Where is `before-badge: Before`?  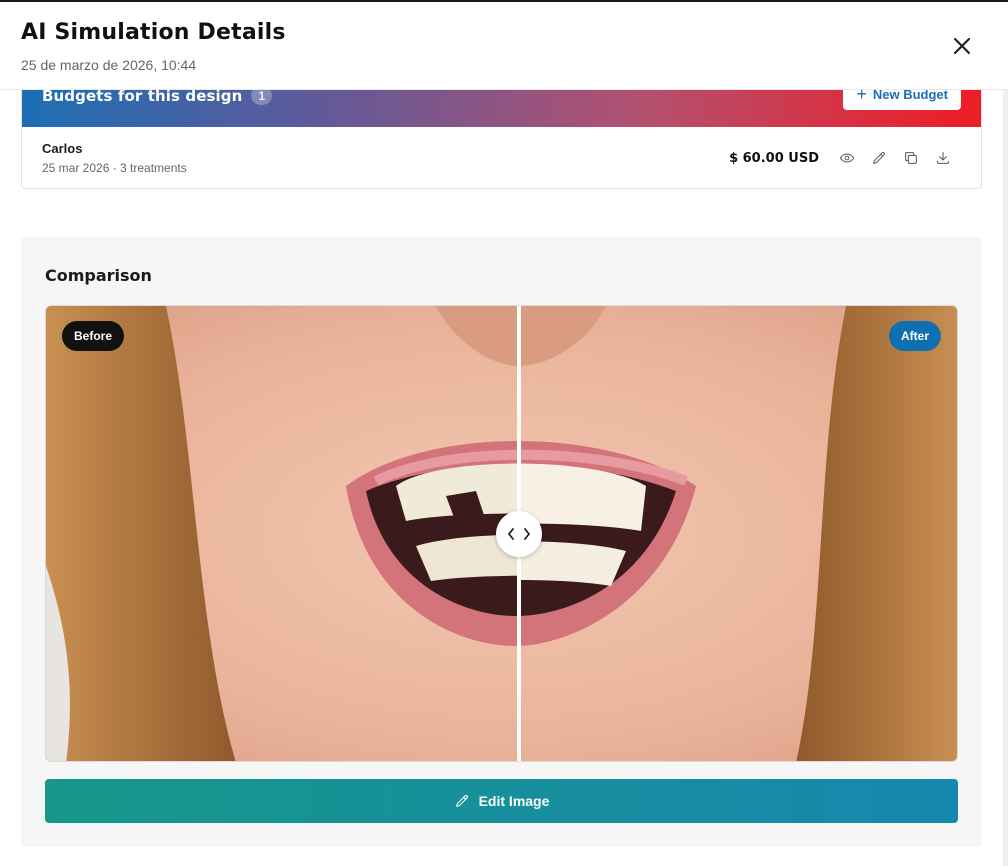
before-badge: Before is located at coordinates (93, 336).